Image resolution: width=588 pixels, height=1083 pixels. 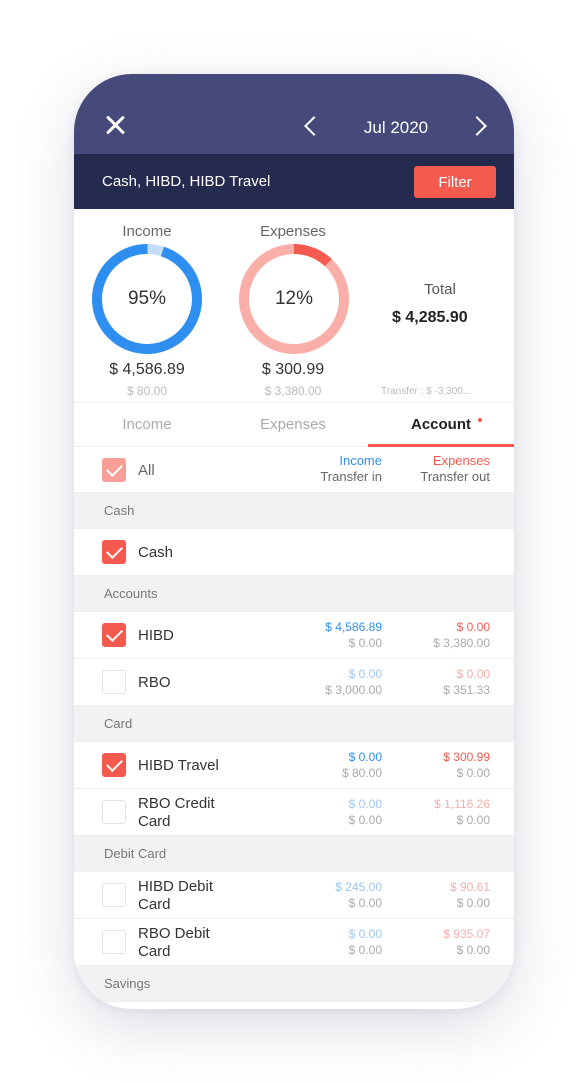 I want to click on tab-bar: Income Expenses Account, so click(x=294, y=424).